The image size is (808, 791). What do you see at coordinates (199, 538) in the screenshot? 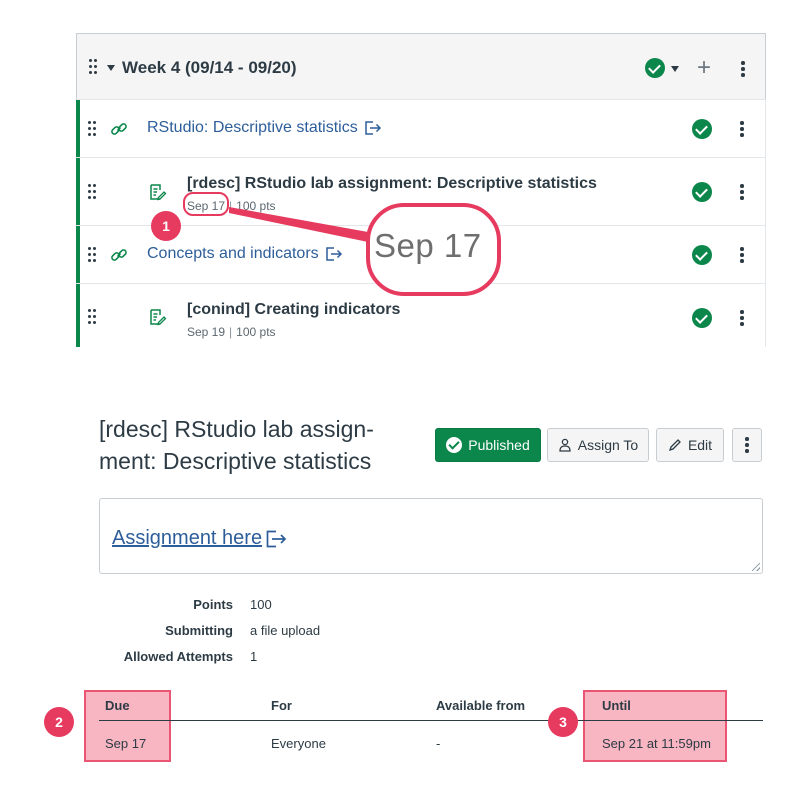
I see `assignment-link: Assignment here` at bounding box center [199, 538].